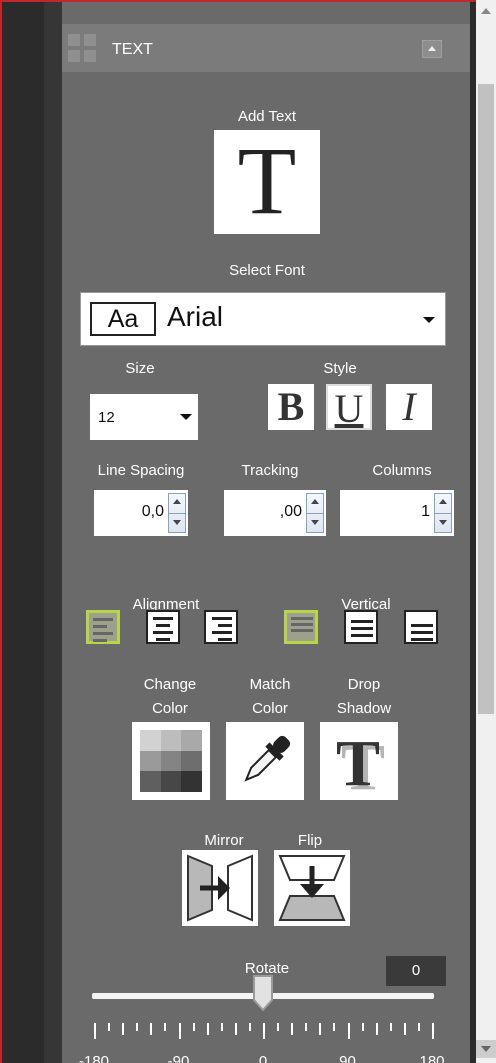 Image resolution: width=496 pixels, height=1063 pixels. What do you see at coordinates (270, 708) in the screenshot?
I see `match-color-label-2: Color` at bounding box center [270, 708].